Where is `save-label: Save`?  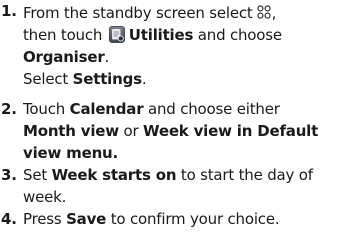
save-label: Save is located at coordinates (86, 219).